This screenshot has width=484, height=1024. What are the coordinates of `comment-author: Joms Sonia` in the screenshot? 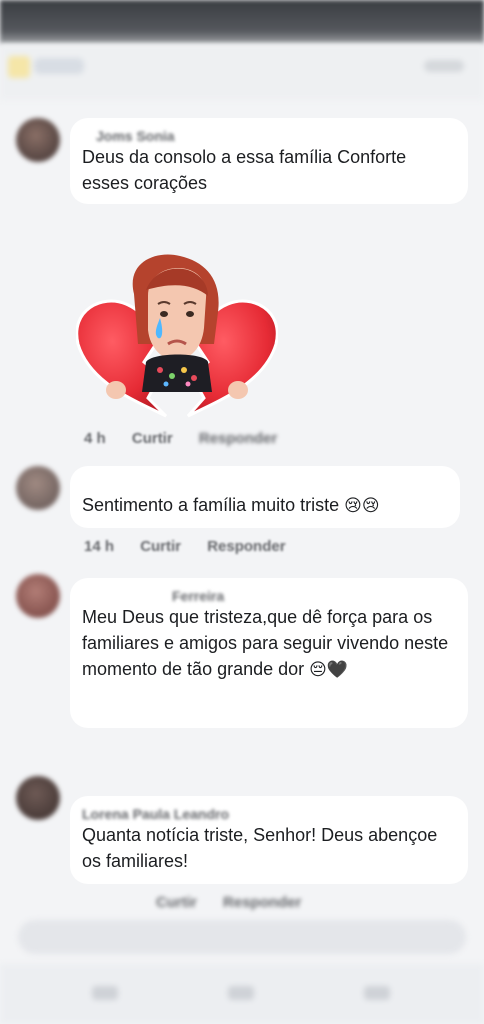 It's located at (275, 136).